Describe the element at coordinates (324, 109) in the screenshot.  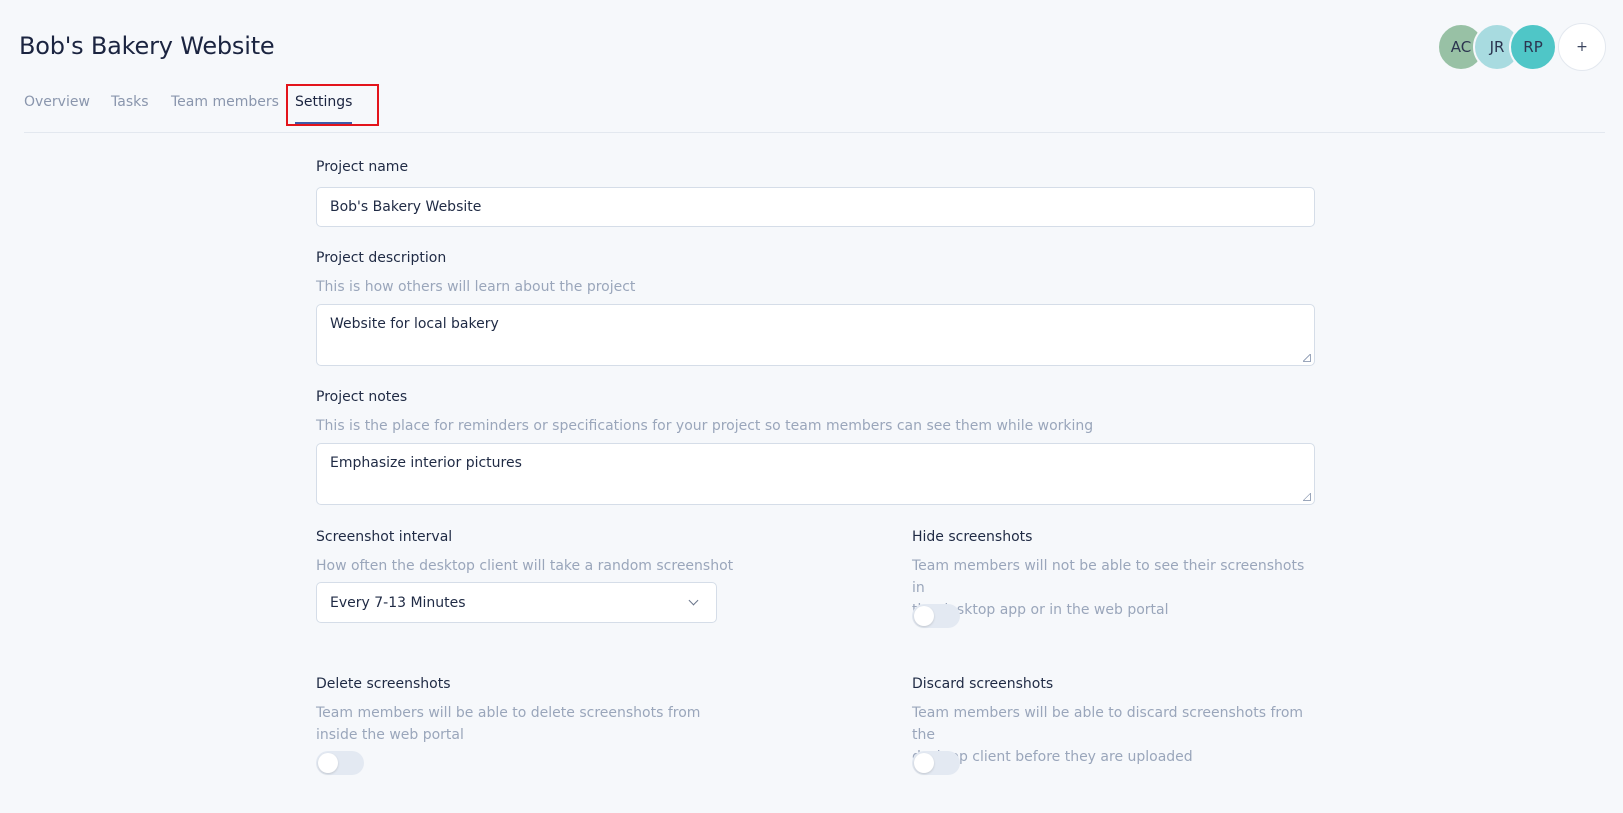
I see `tab-settings: Settings` at that location.